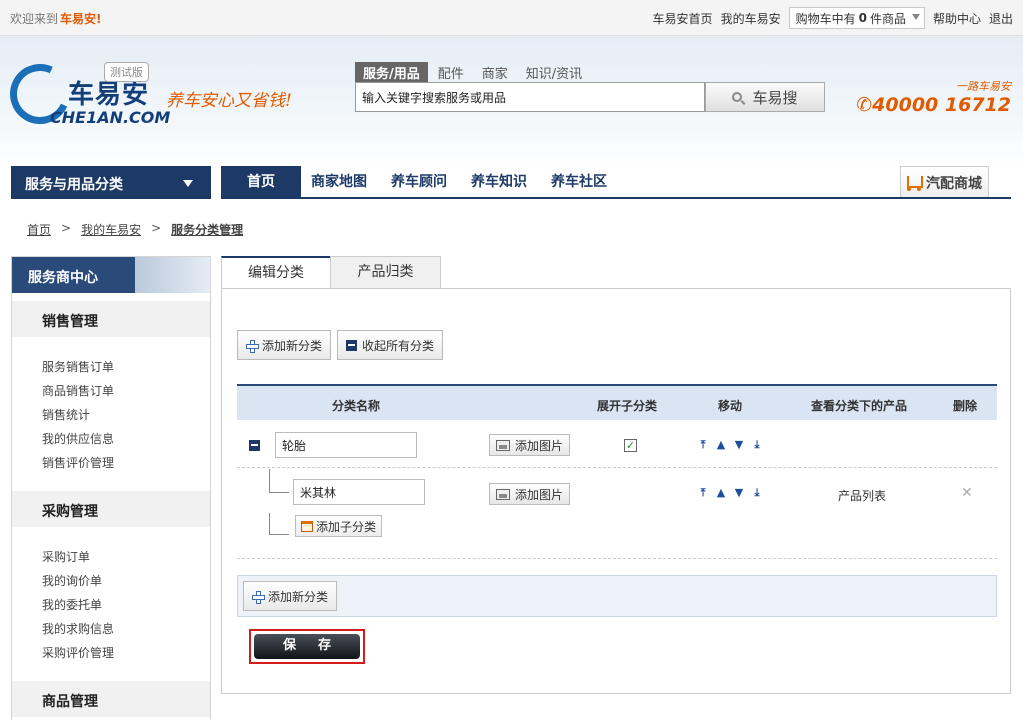 The width and height of the screenshot is (1023, 720). What do you see at coordinates (530, 97) in the screenshot?
I see `search-input: 输入关键字搜索服务或用品` at bounding box center [530, 97].